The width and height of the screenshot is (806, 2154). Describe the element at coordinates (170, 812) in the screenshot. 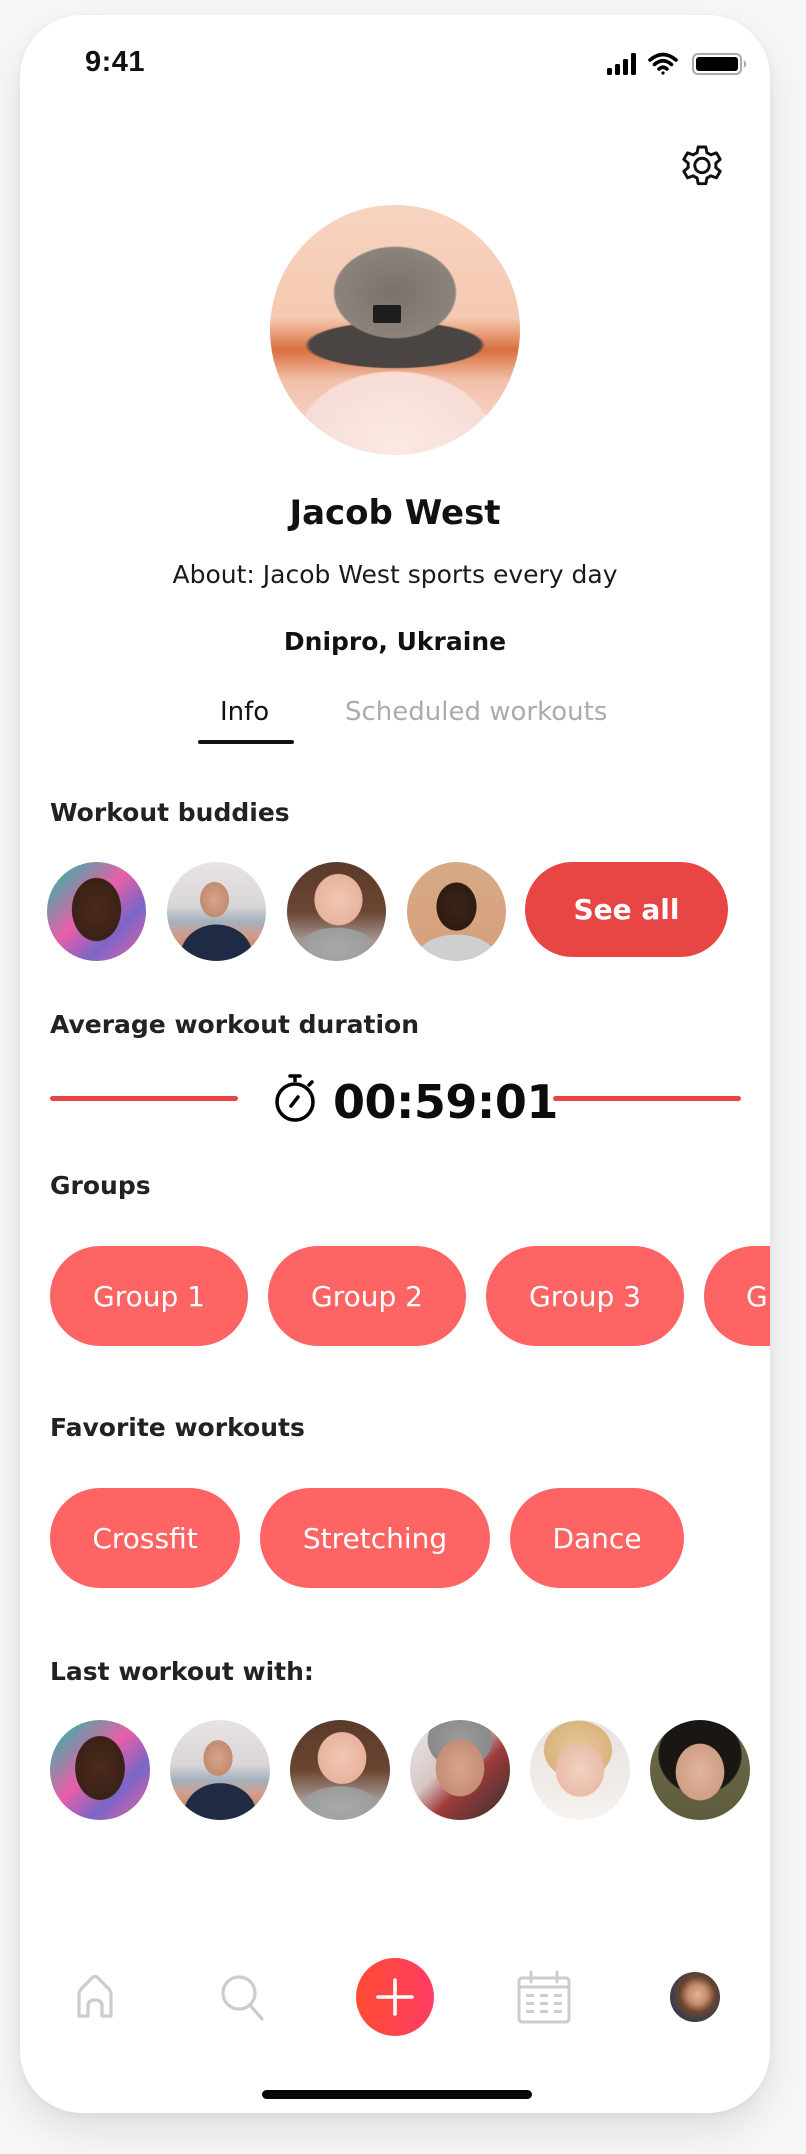

I see `workout-buddies-title: Workout buddies` at that location.